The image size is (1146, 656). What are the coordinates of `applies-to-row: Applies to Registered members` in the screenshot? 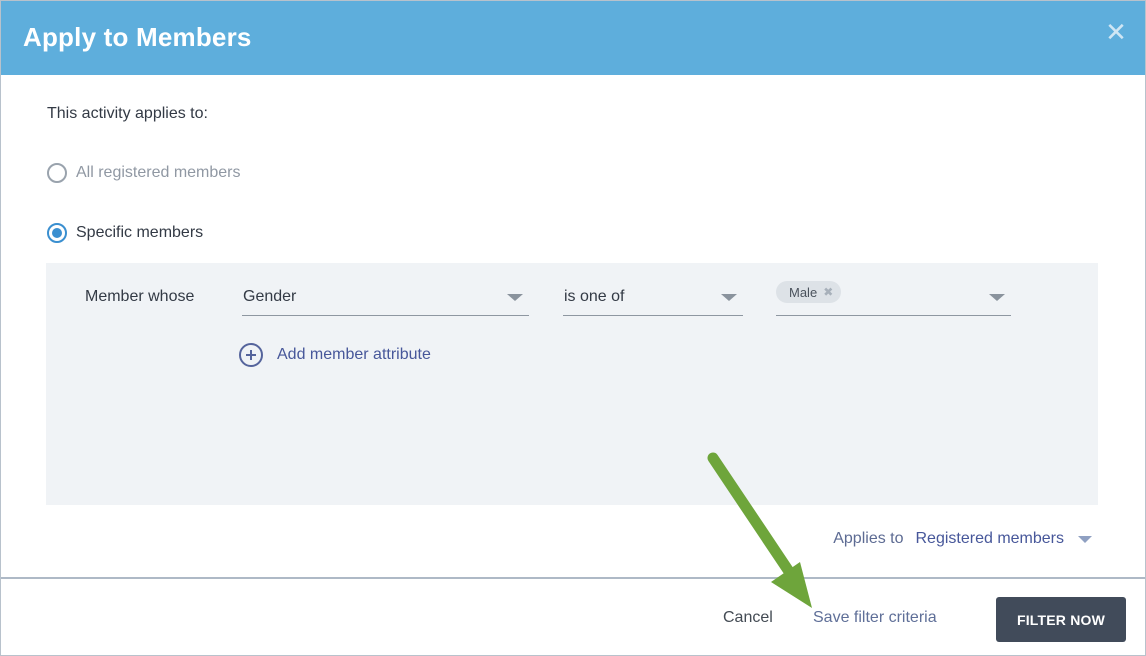 It's located at (962, 539).